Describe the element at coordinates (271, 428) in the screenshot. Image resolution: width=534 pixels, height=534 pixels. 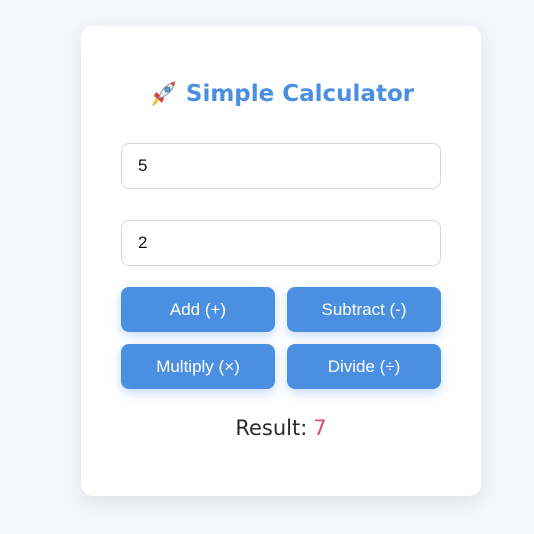
I see `result-label: Result:` at that location.